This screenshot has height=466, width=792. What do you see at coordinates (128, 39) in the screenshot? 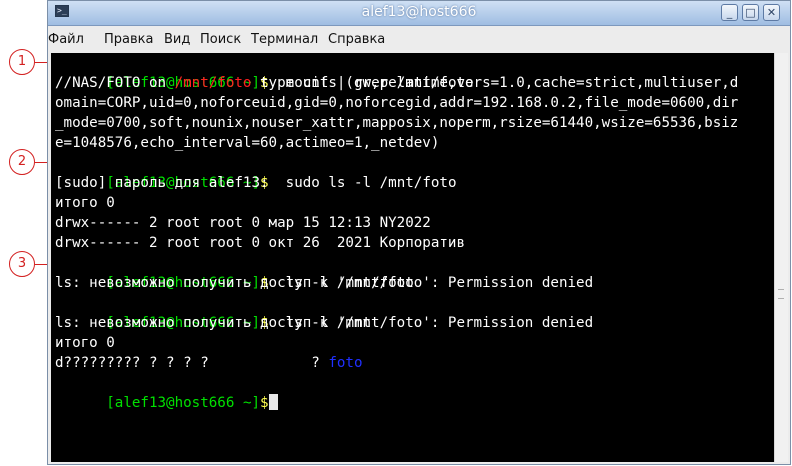
I see `menu-edit: Правка` at bounding box center [128, 39].